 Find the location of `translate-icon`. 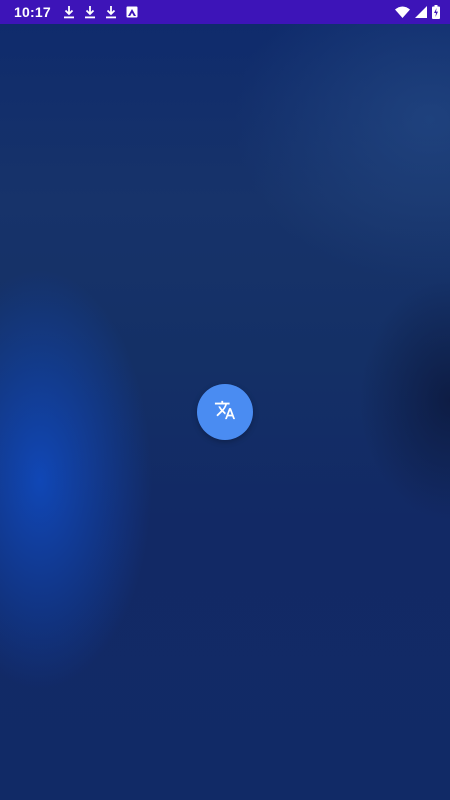

translate-icon is located at coordinates (225, 412).